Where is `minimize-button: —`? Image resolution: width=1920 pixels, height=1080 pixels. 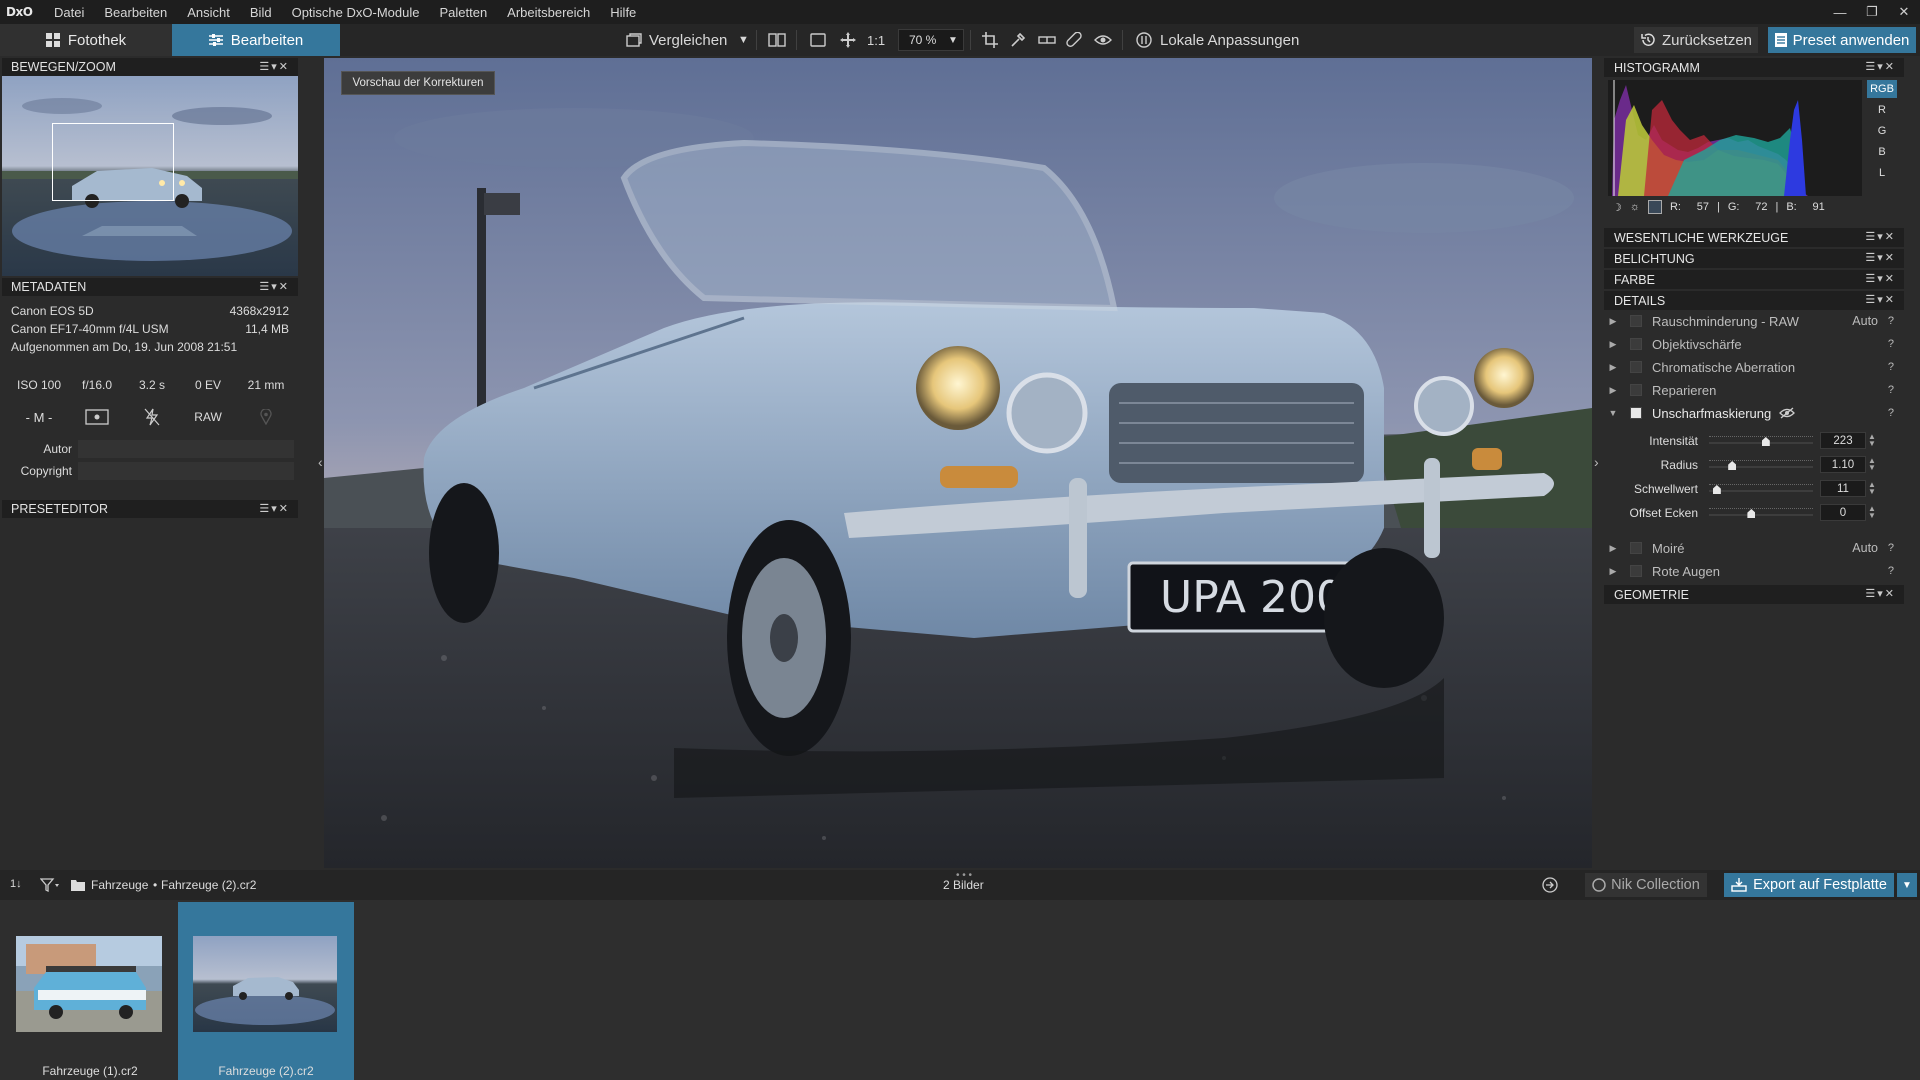
minimize-button: — is located at coordinates (1840, 12).